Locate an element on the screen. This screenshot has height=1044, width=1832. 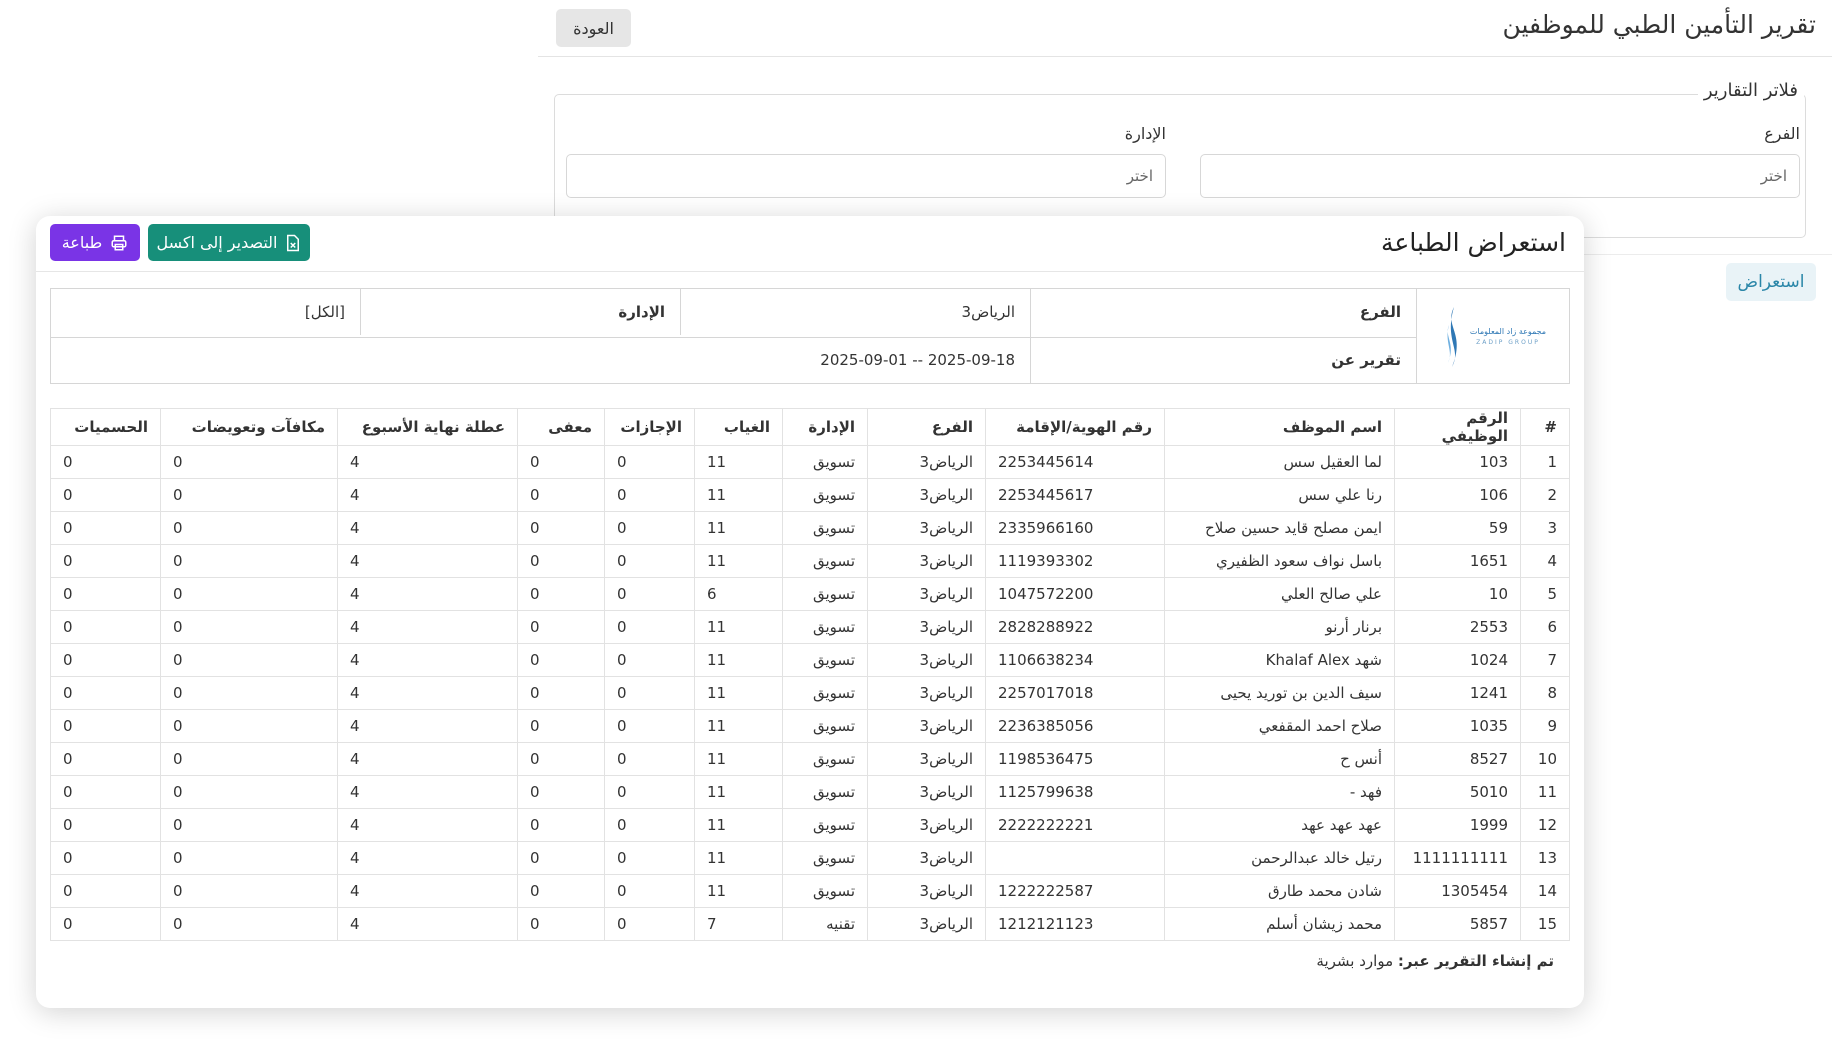
modal-header-divider is located at coordinates (810, 271).